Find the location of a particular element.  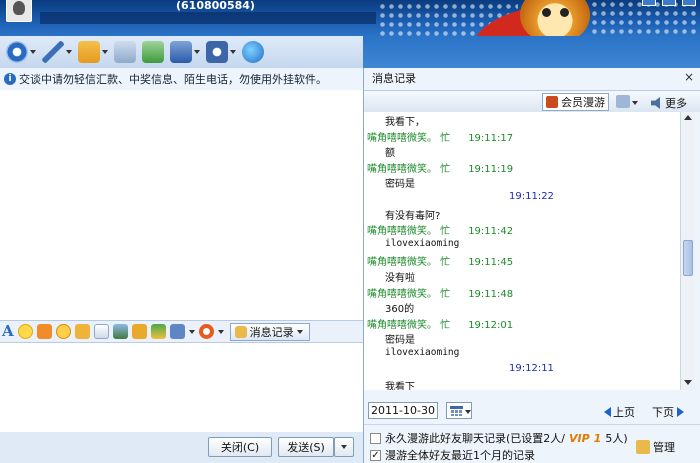

gift-icon is located at coordinates (158, 331).